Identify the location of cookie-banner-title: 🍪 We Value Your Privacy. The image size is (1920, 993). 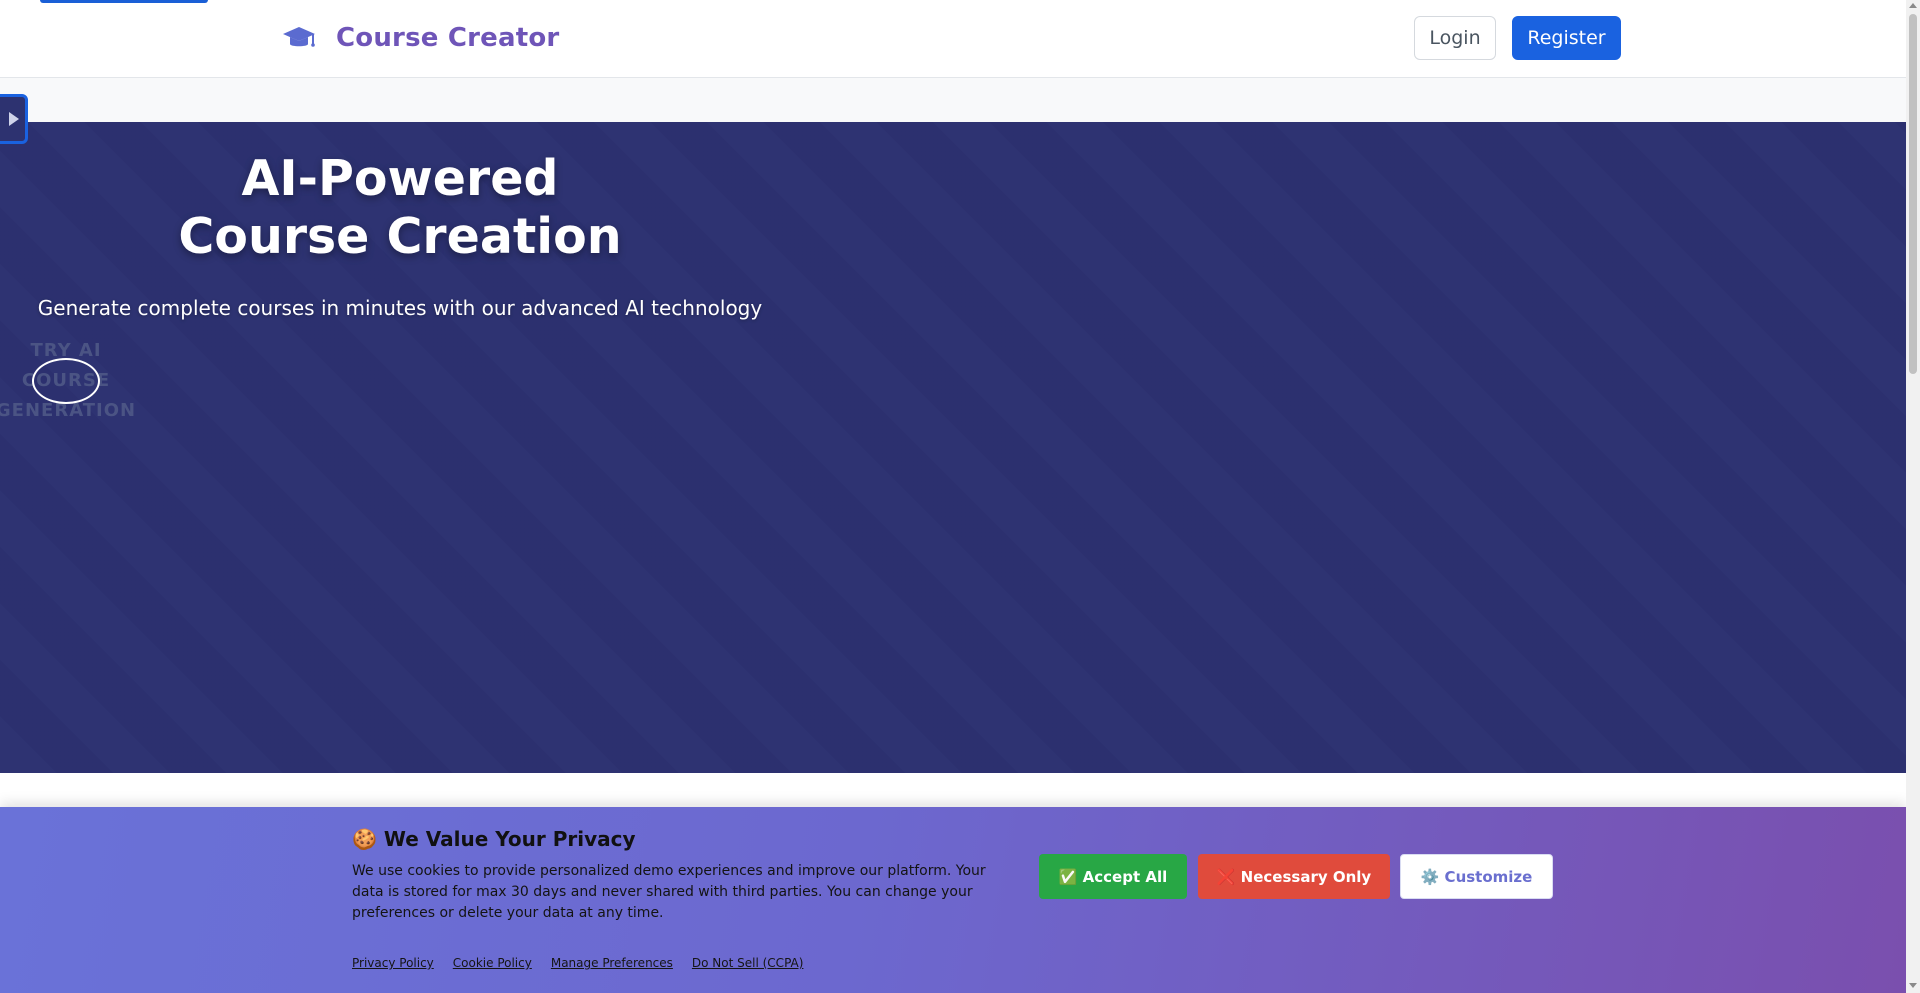
(494, 839).